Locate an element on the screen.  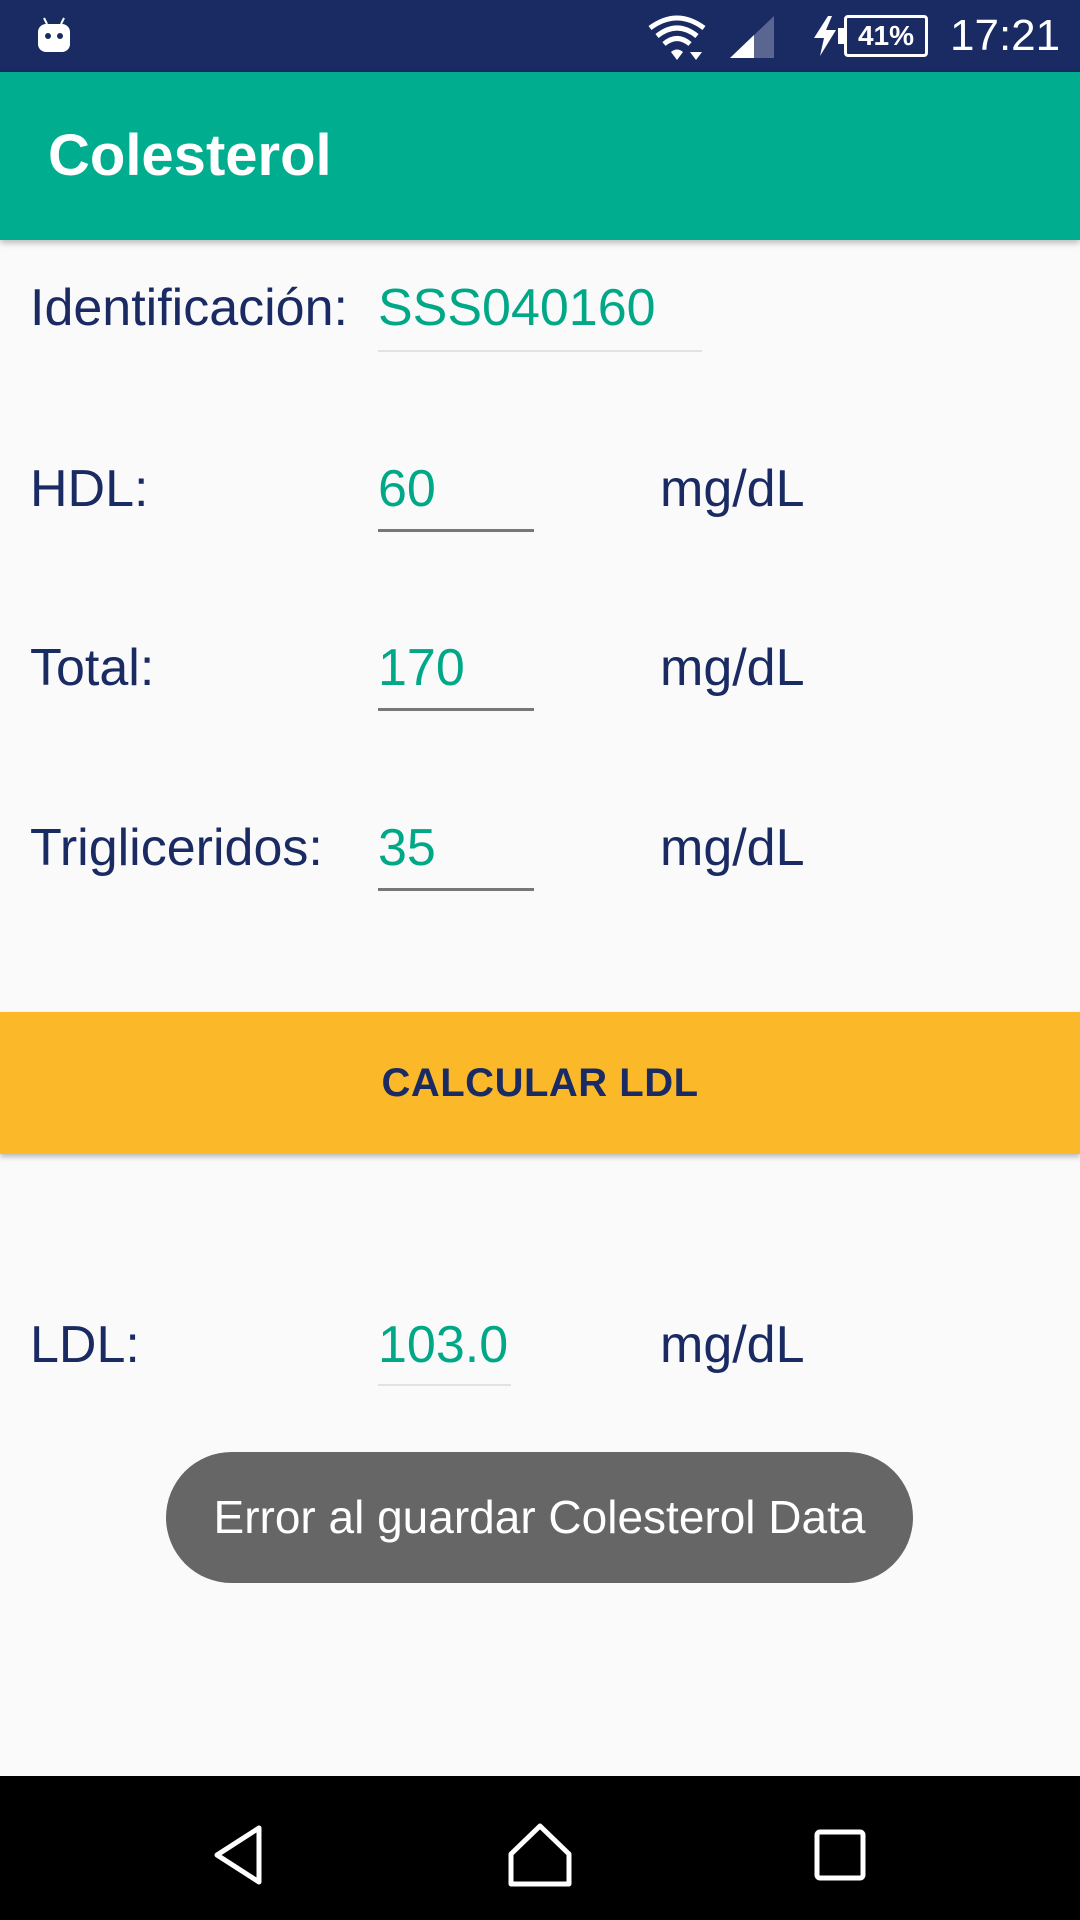
signal-icon is located at coordinates (752, 37).